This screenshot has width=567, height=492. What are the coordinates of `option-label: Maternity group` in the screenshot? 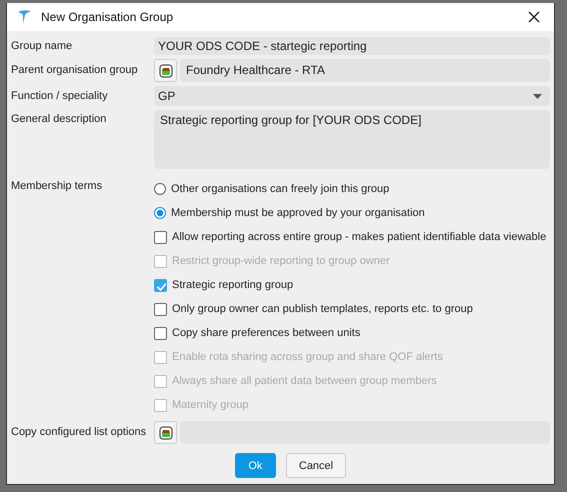 It's located at (210, 405).